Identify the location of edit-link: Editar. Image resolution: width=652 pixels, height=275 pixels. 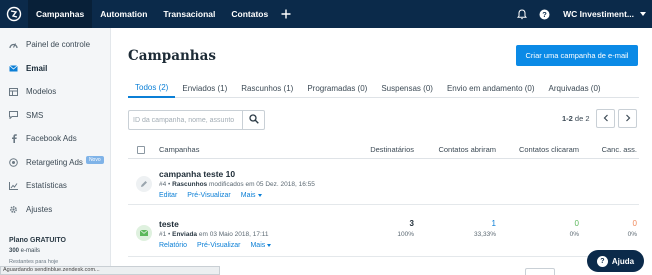
(168, 195).